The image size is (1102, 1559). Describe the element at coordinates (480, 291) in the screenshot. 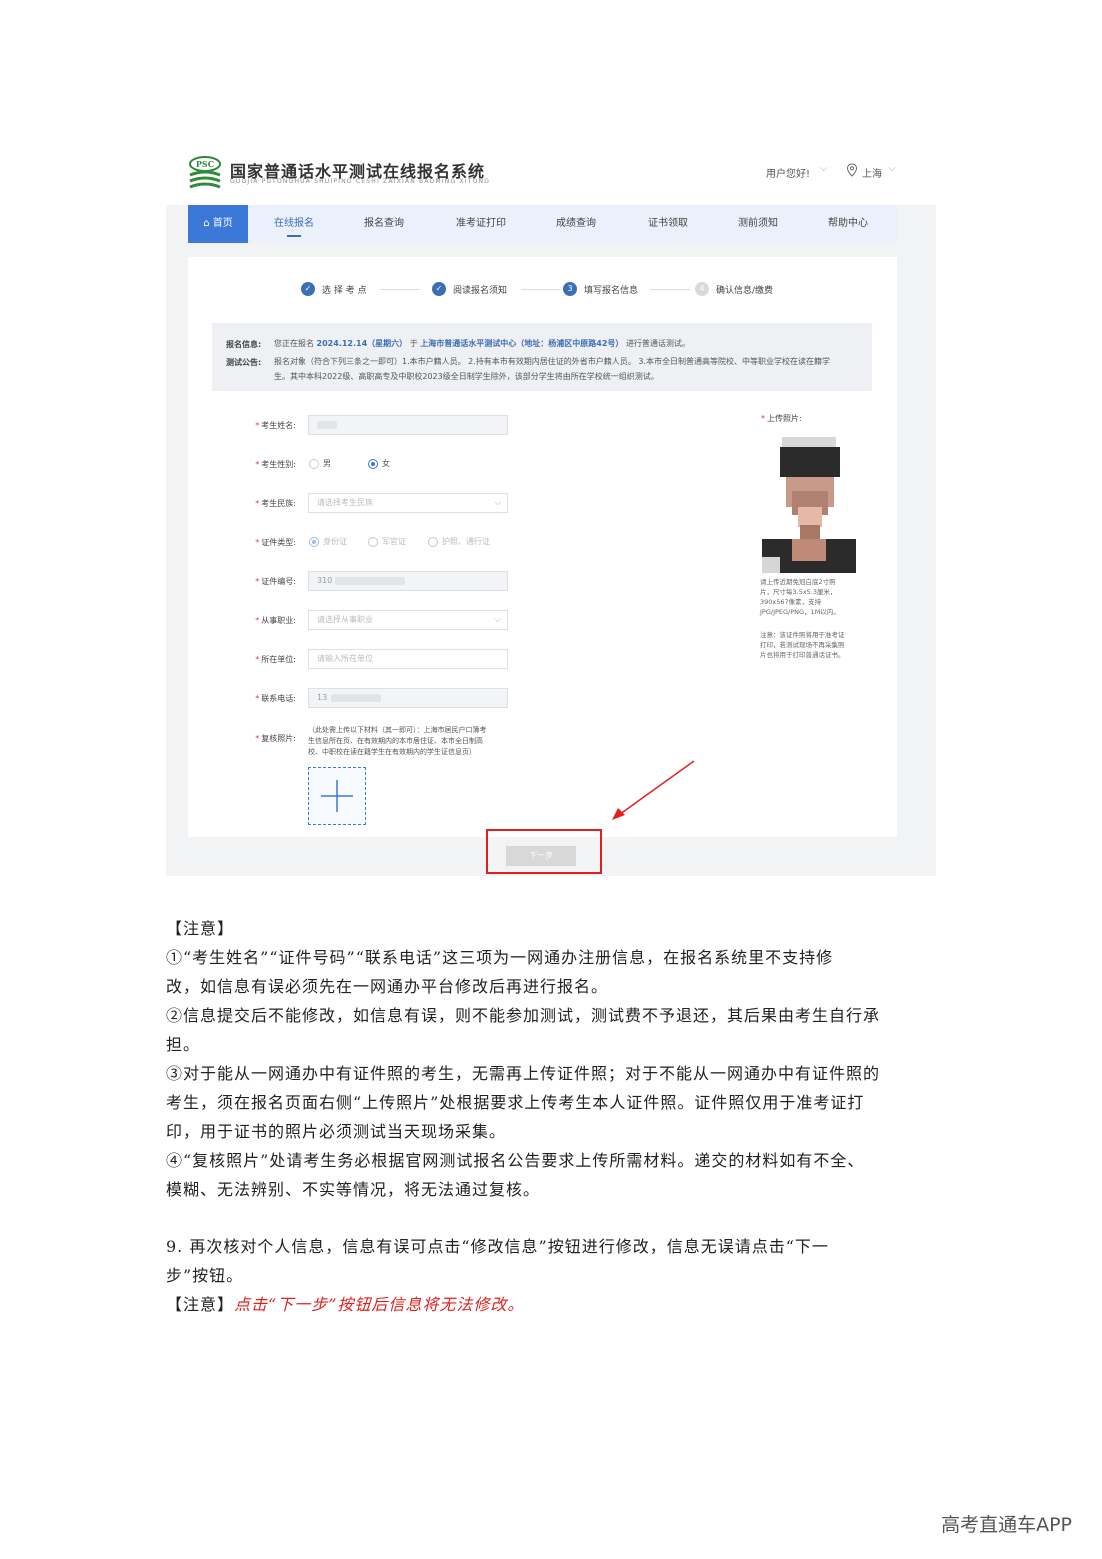

I see `step-2-label: 阅读报名须知` at that location.